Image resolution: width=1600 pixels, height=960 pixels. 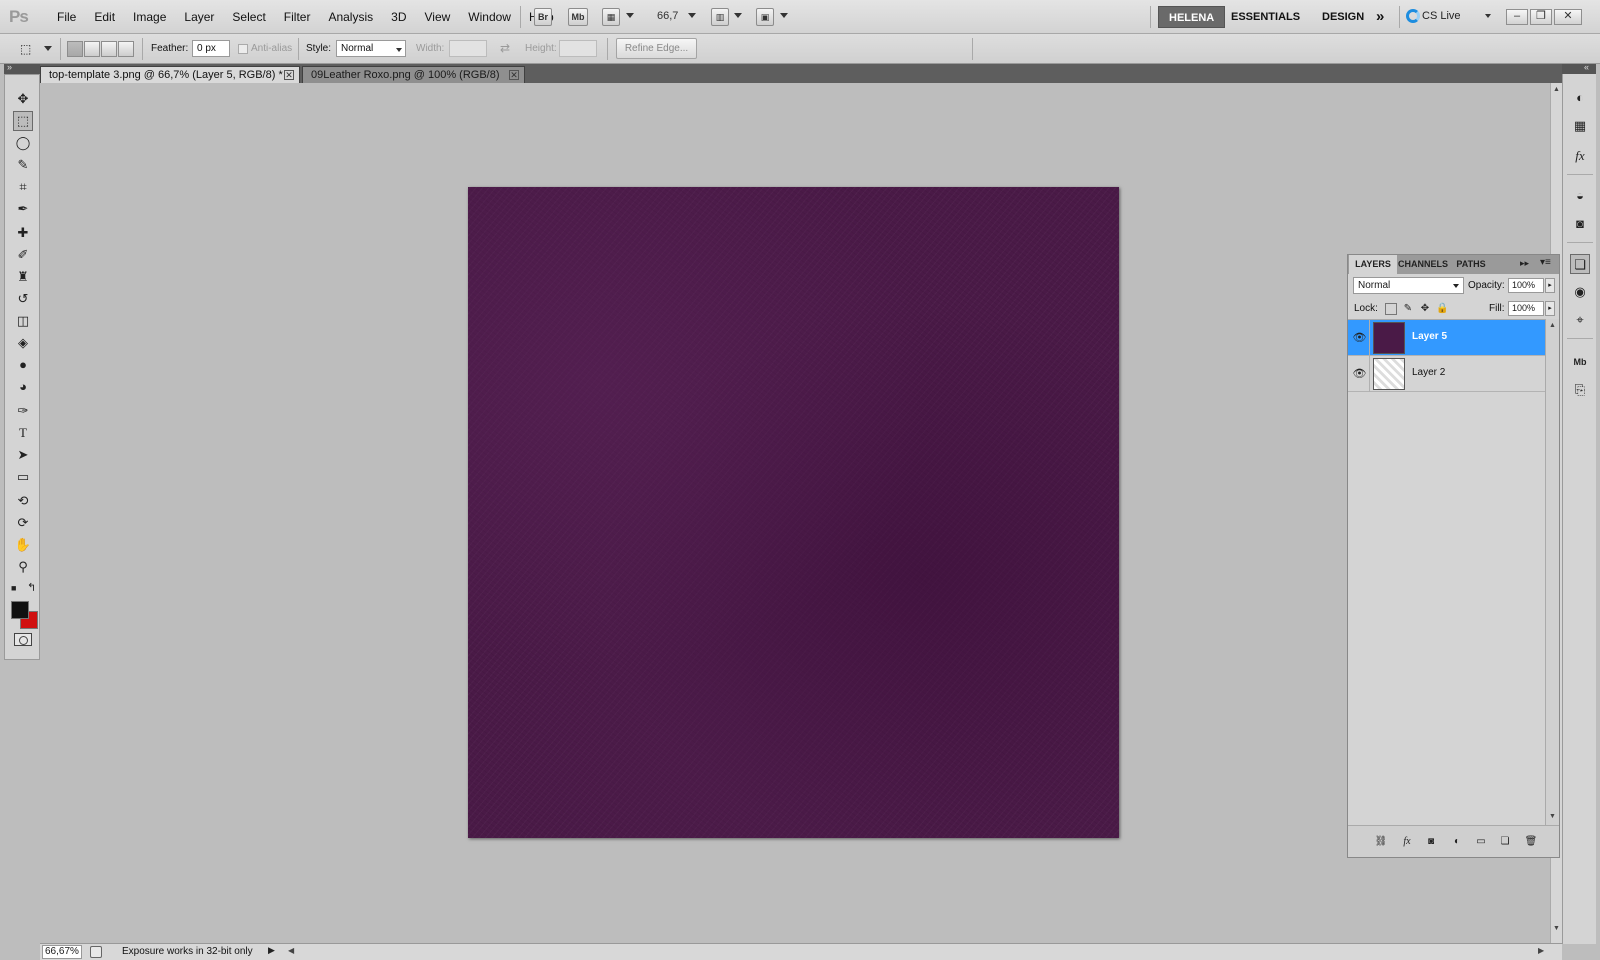 What do you see at coordinates (1526, 308) in the screenshot?
I see `fill-input: 100%` at bounding box center [1526, 308].